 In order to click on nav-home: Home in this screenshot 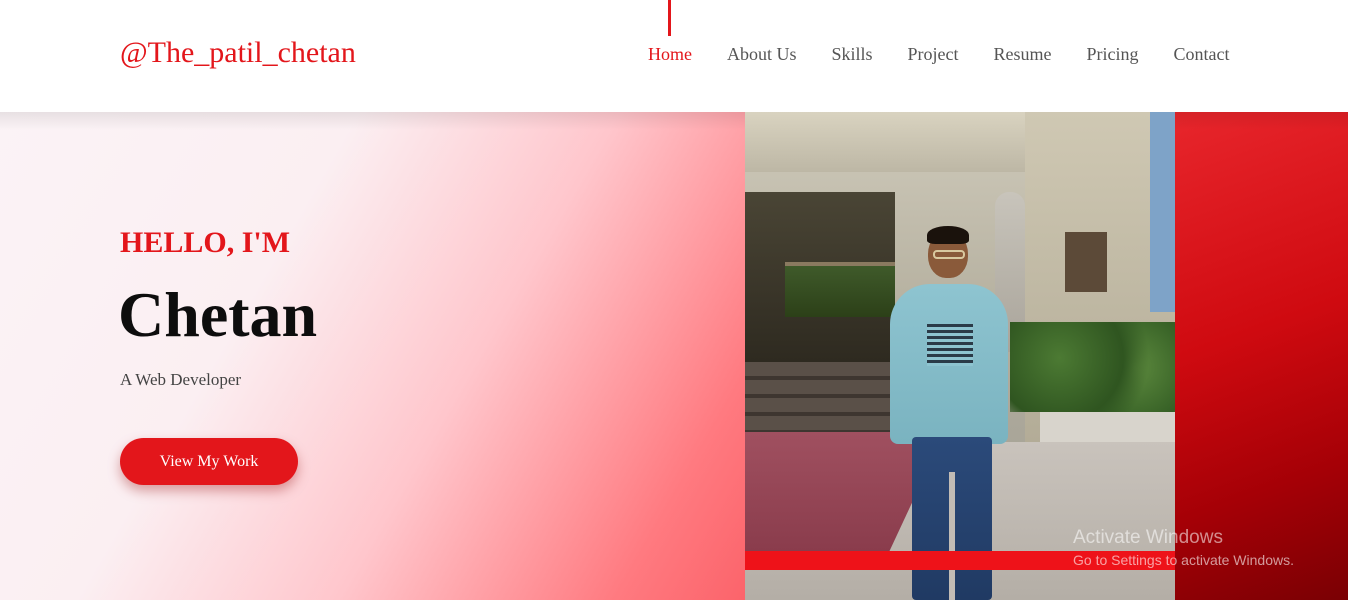, I will do `click(670, 54)`.